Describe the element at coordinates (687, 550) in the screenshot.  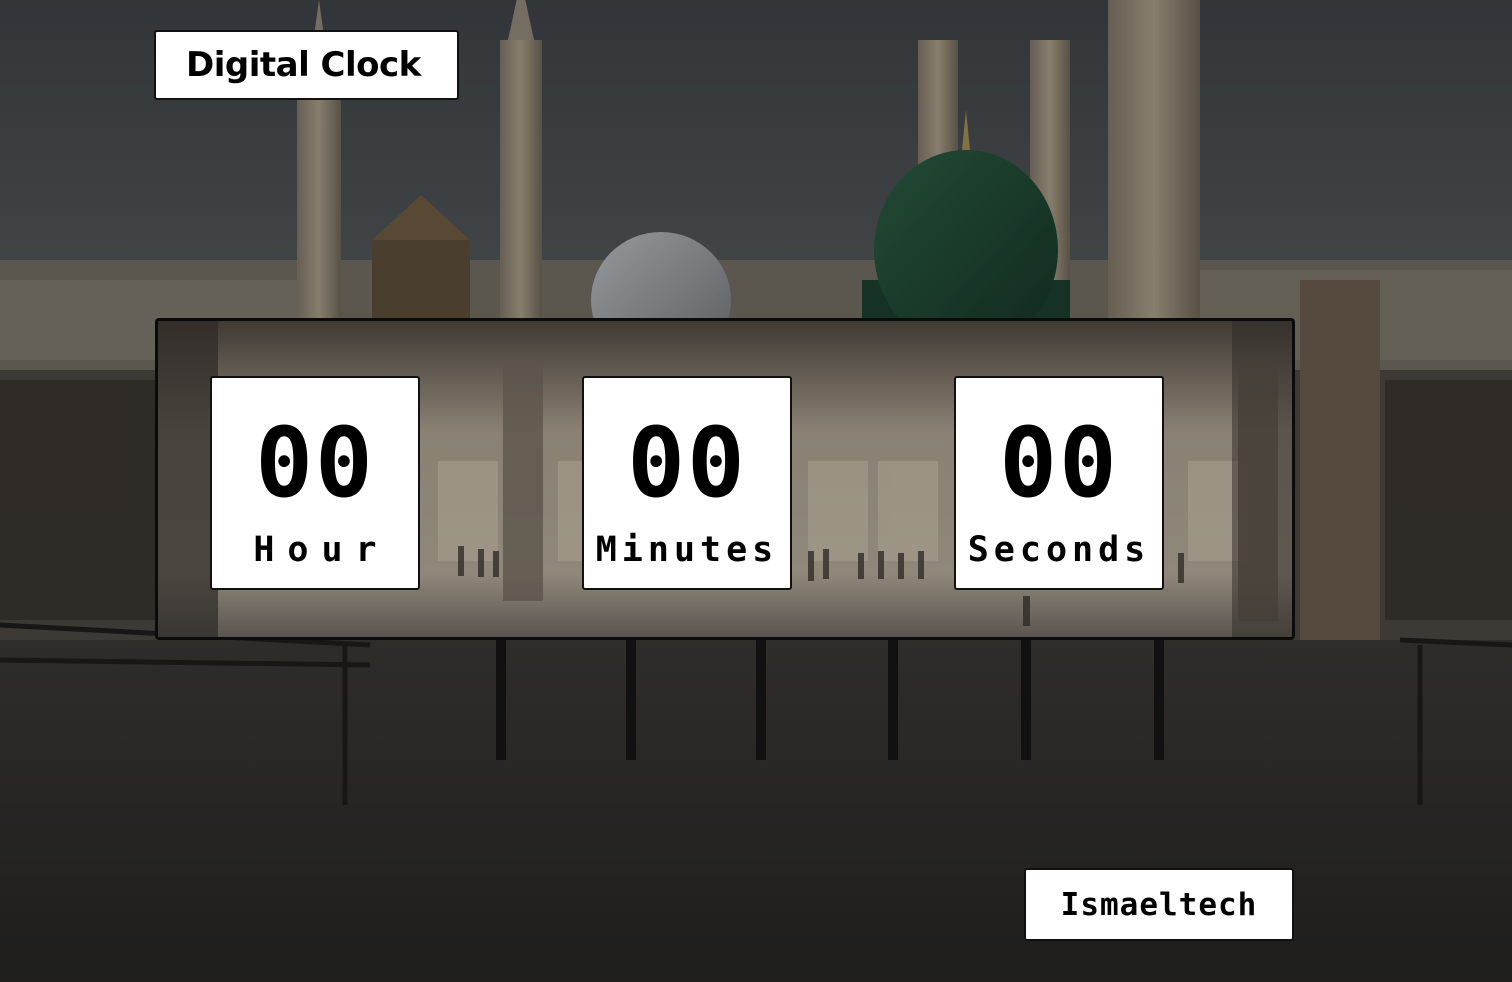
I see `minutes-label: Minutes` at that location.